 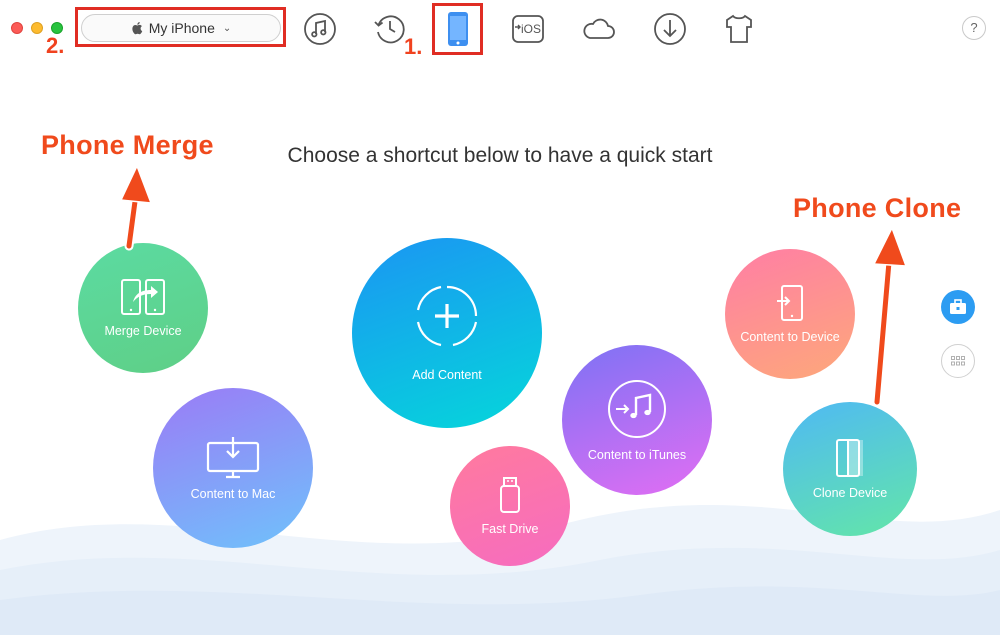 I want to click on clone-device-button: Clone Device, so click(x=850, y=469).